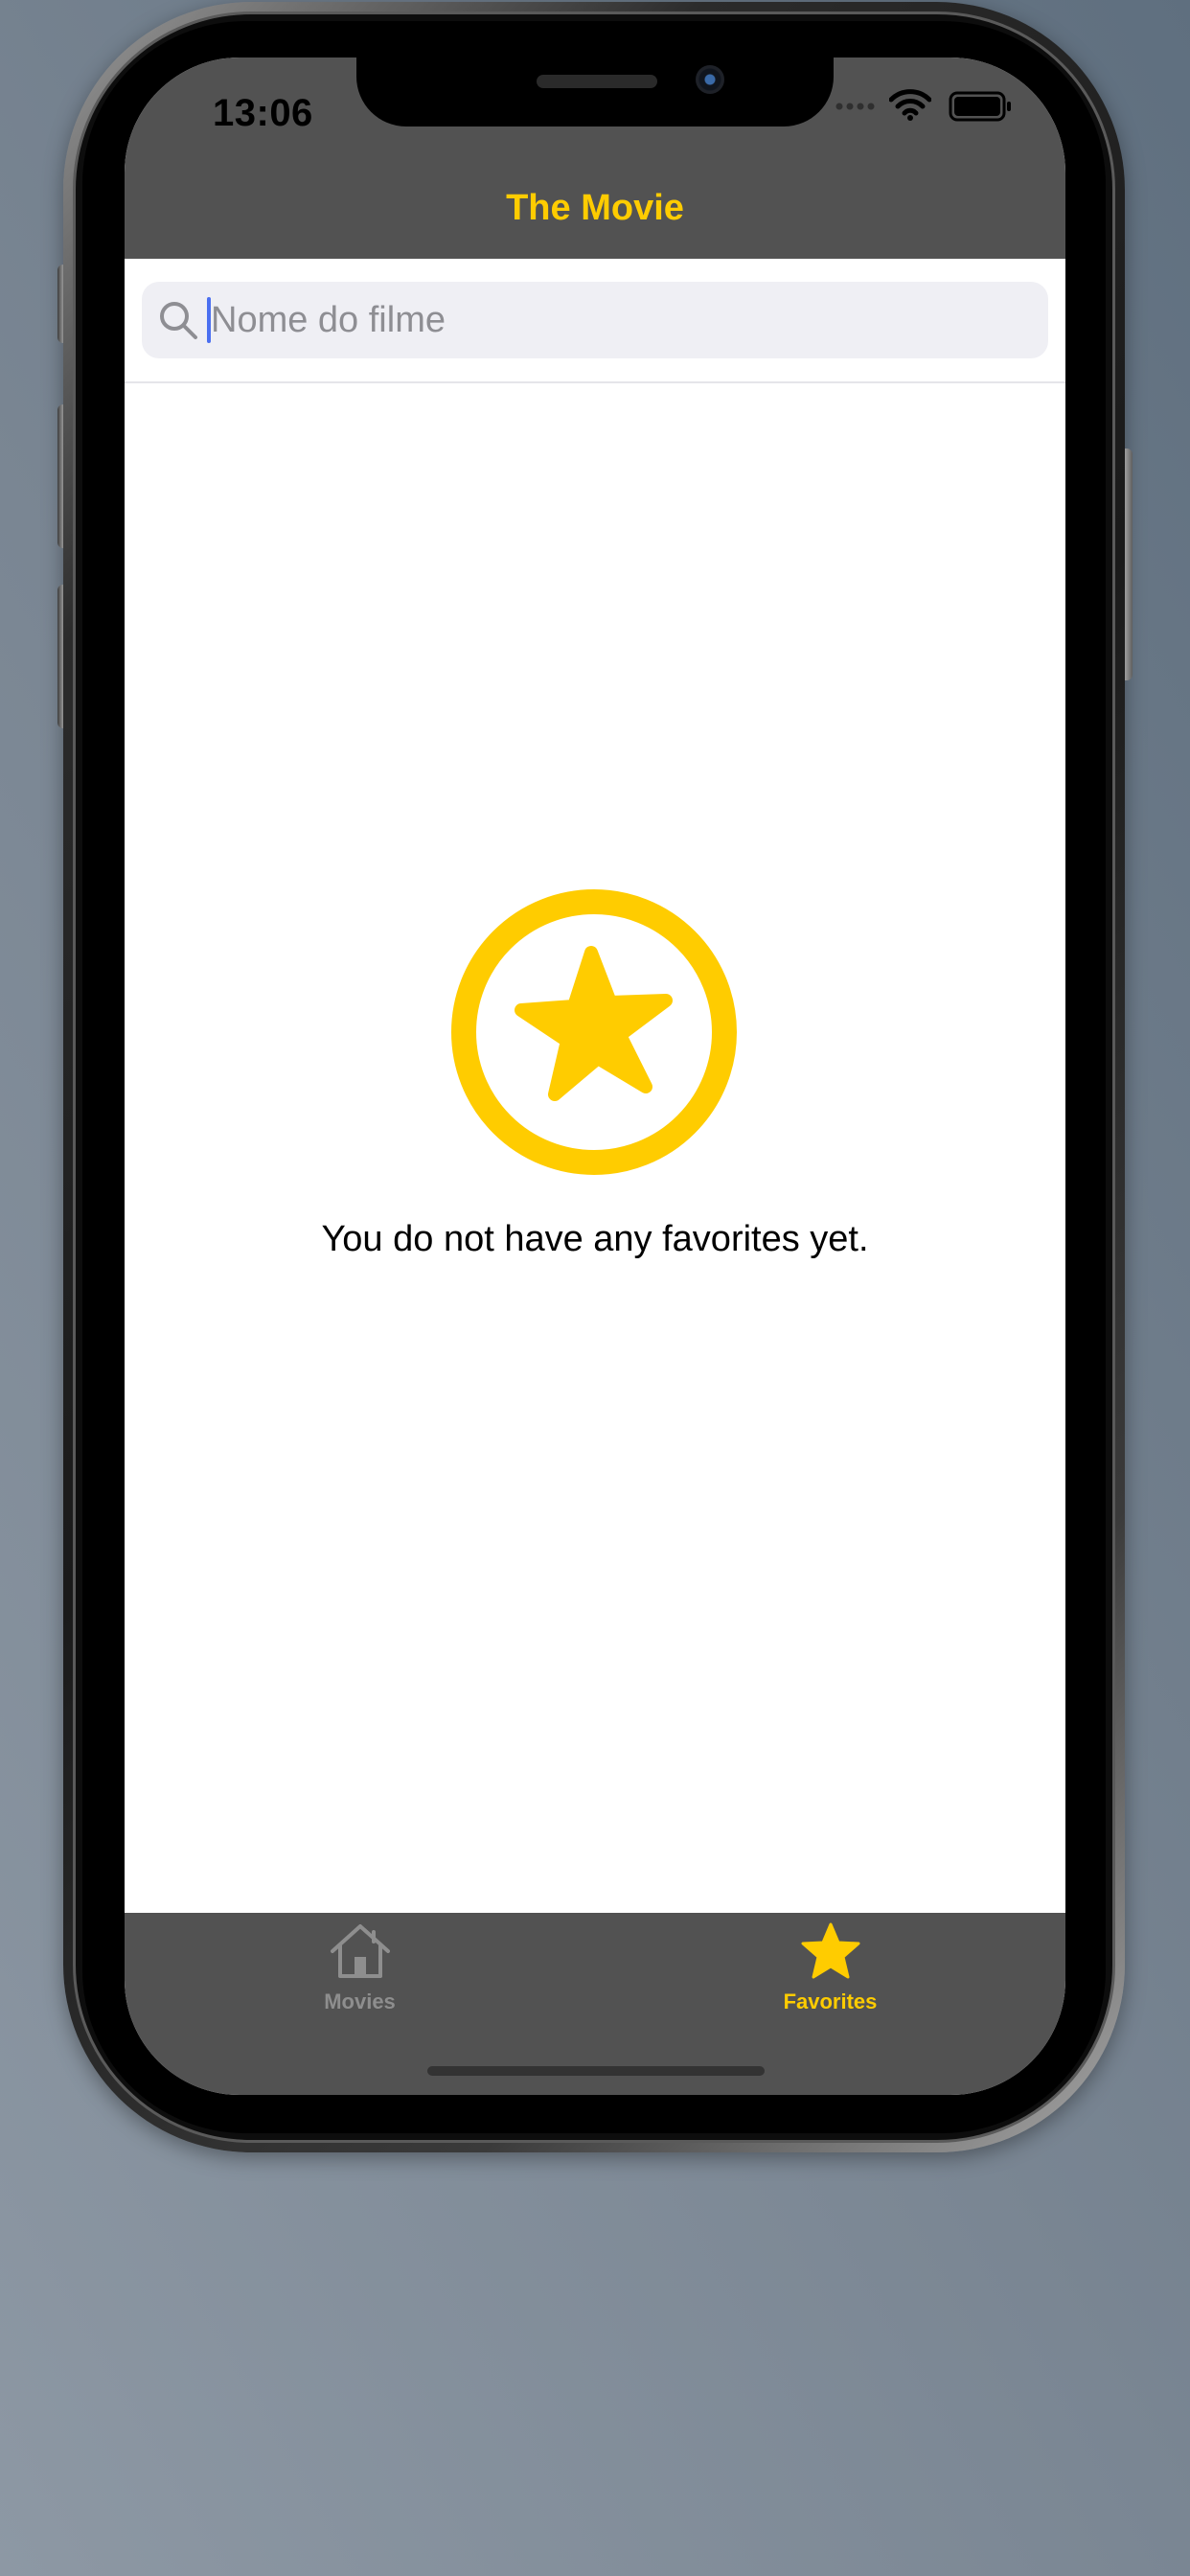  What do you see at coordinates (179, 320) in the screenshot?
I see `search-icon` at bounding box center [179, 320].